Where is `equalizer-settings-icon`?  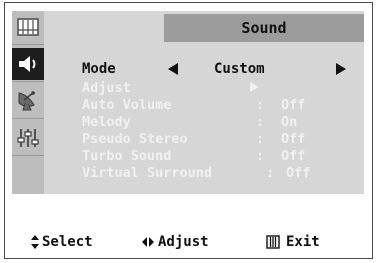
equalizer-settings-icon is located at coordinates (28, 138).